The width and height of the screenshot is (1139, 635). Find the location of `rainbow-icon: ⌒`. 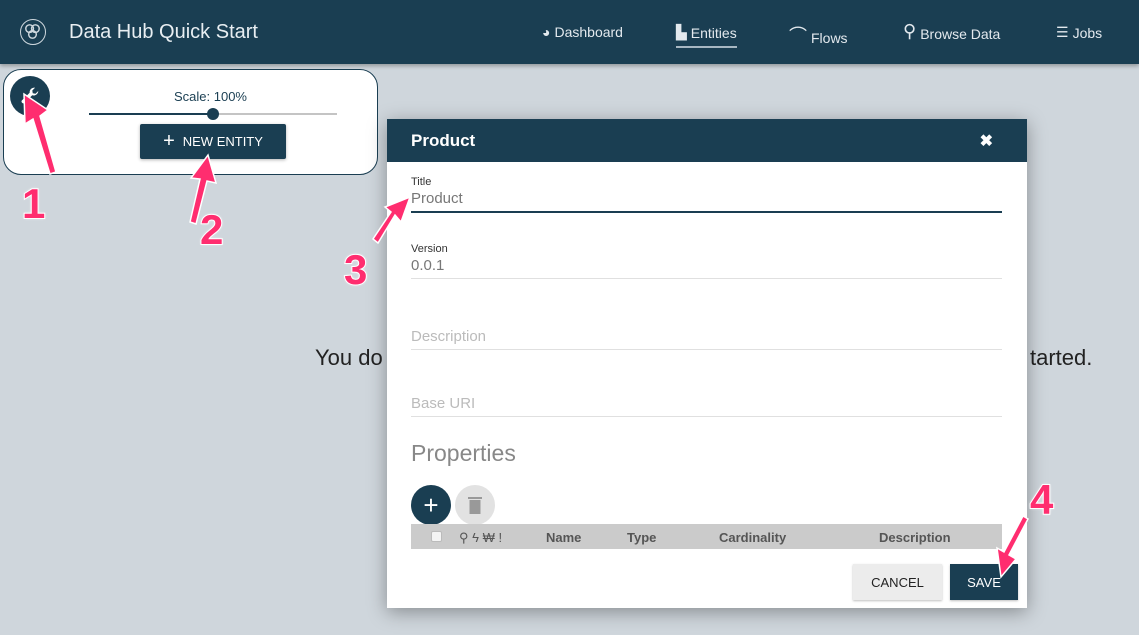

rainbow-icon: ⌒ is located at coordinates (798, 36).